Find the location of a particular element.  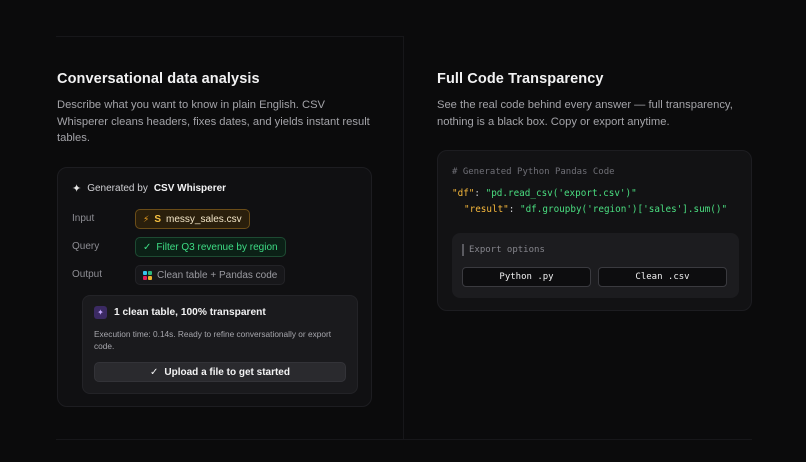

input-file-pill: ⚡ S messy_sales.csv is located at coordinates (192, 219).